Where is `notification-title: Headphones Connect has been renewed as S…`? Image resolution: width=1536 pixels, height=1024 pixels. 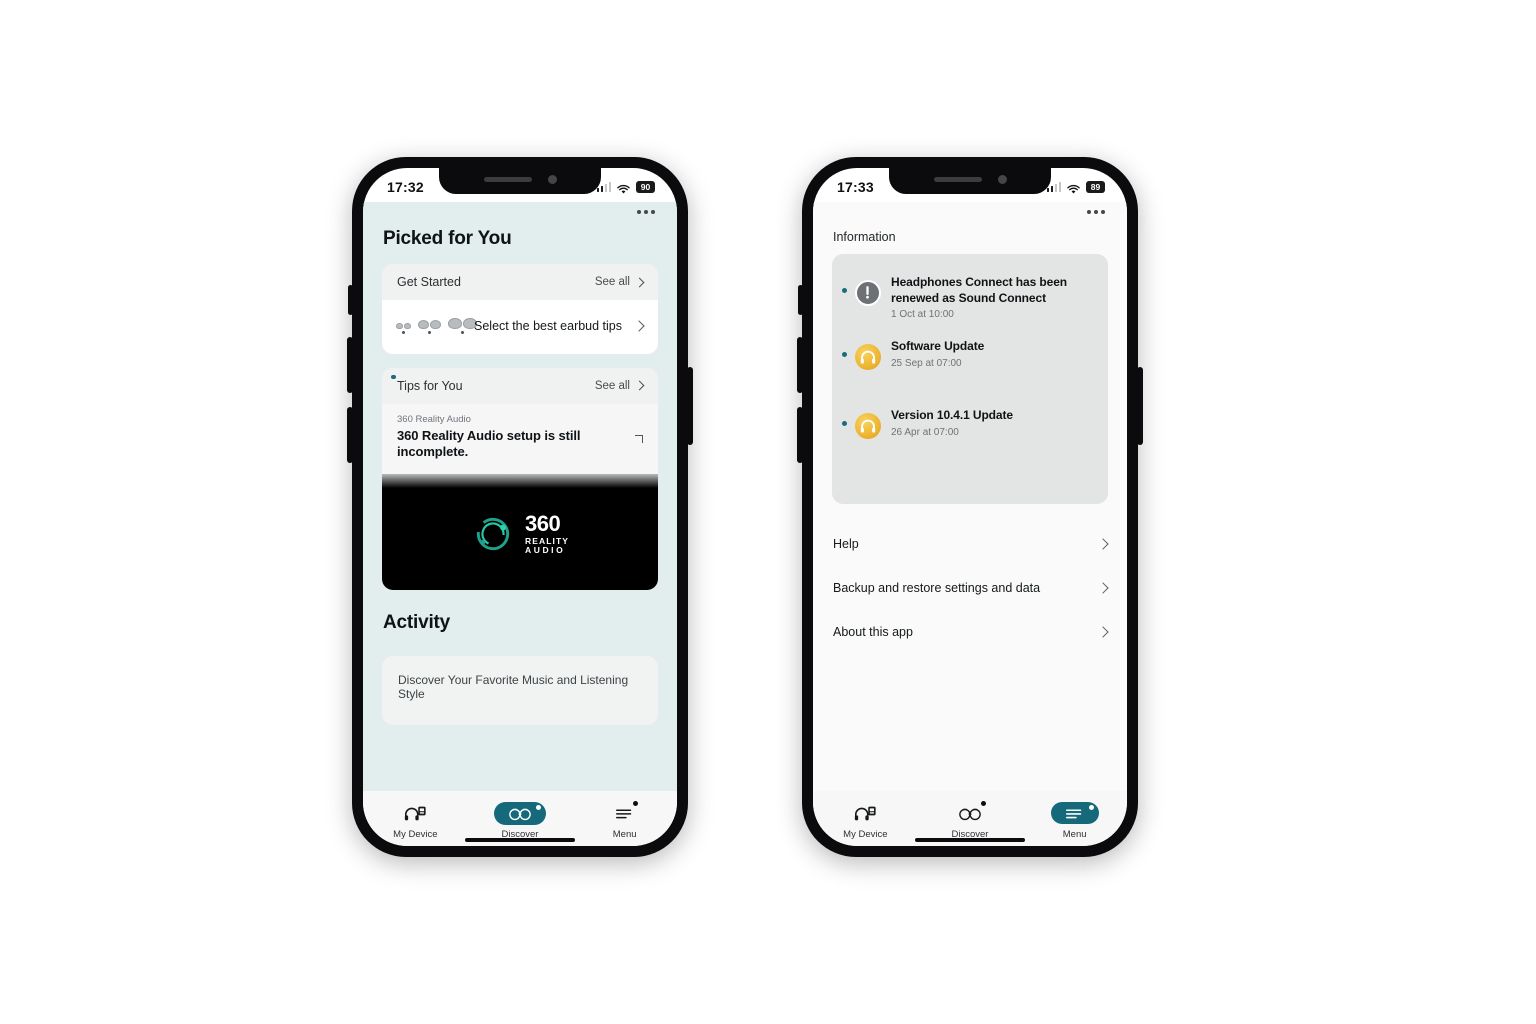 notification-title: Headphones Connect has been renewed as S… is located at coordinates (979, 290).